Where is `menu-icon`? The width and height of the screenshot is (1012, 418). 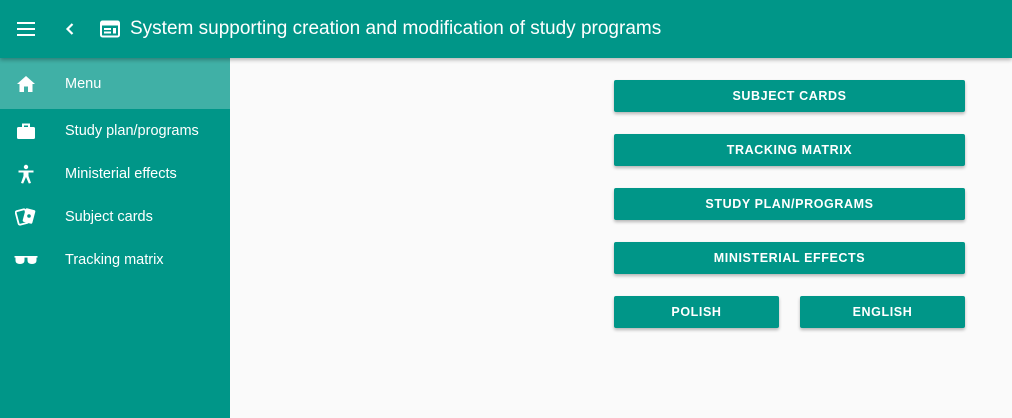
menu-icon is located at coordinates (26, 29).